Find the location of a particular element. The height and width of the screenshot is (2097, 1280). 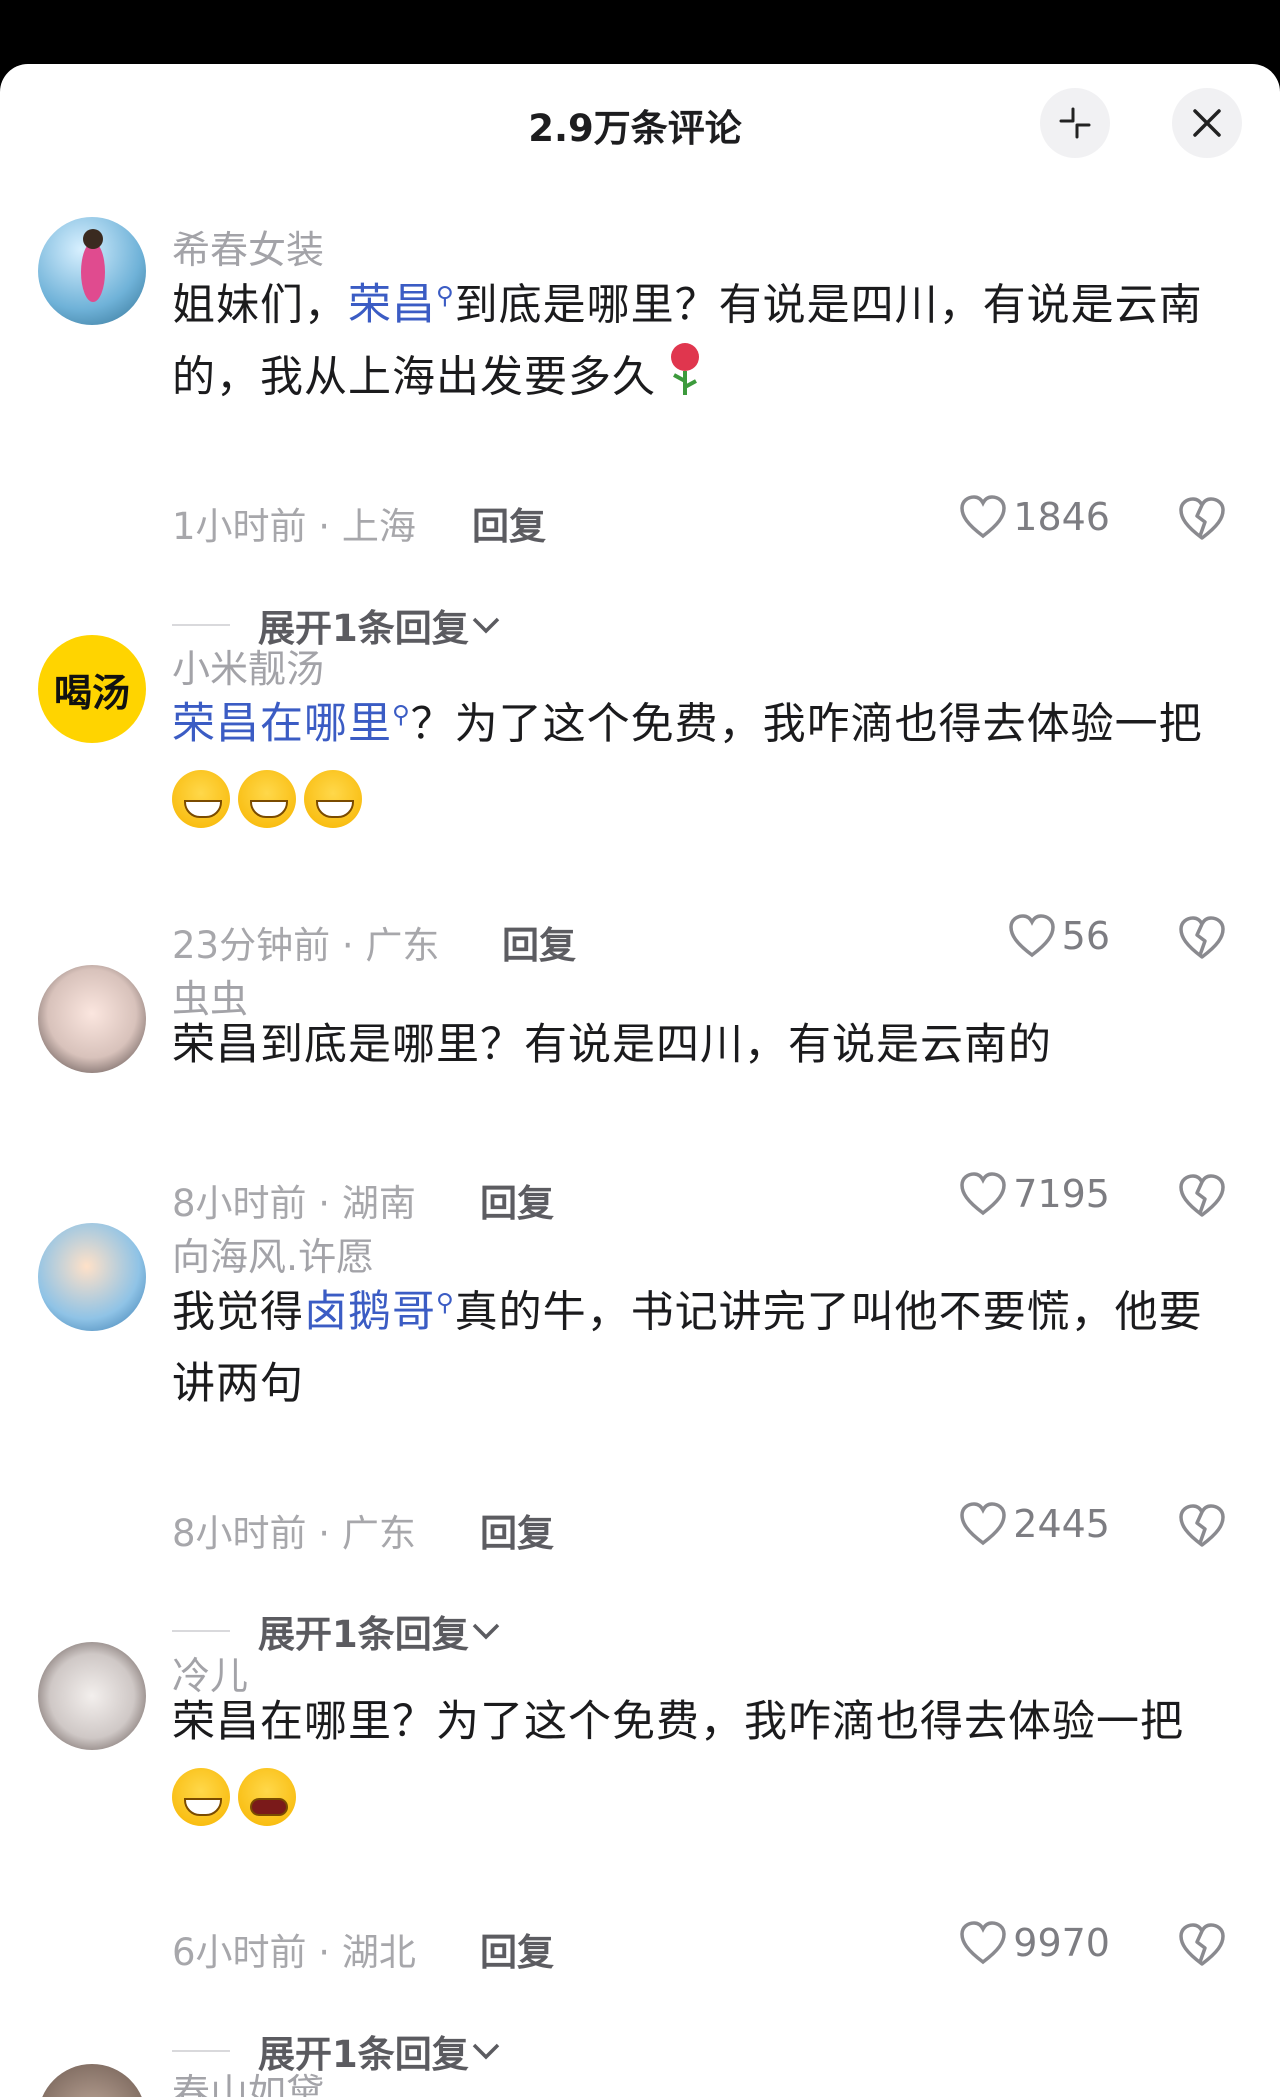

like-button: 9970 is located at coordinates (1034, 1943).